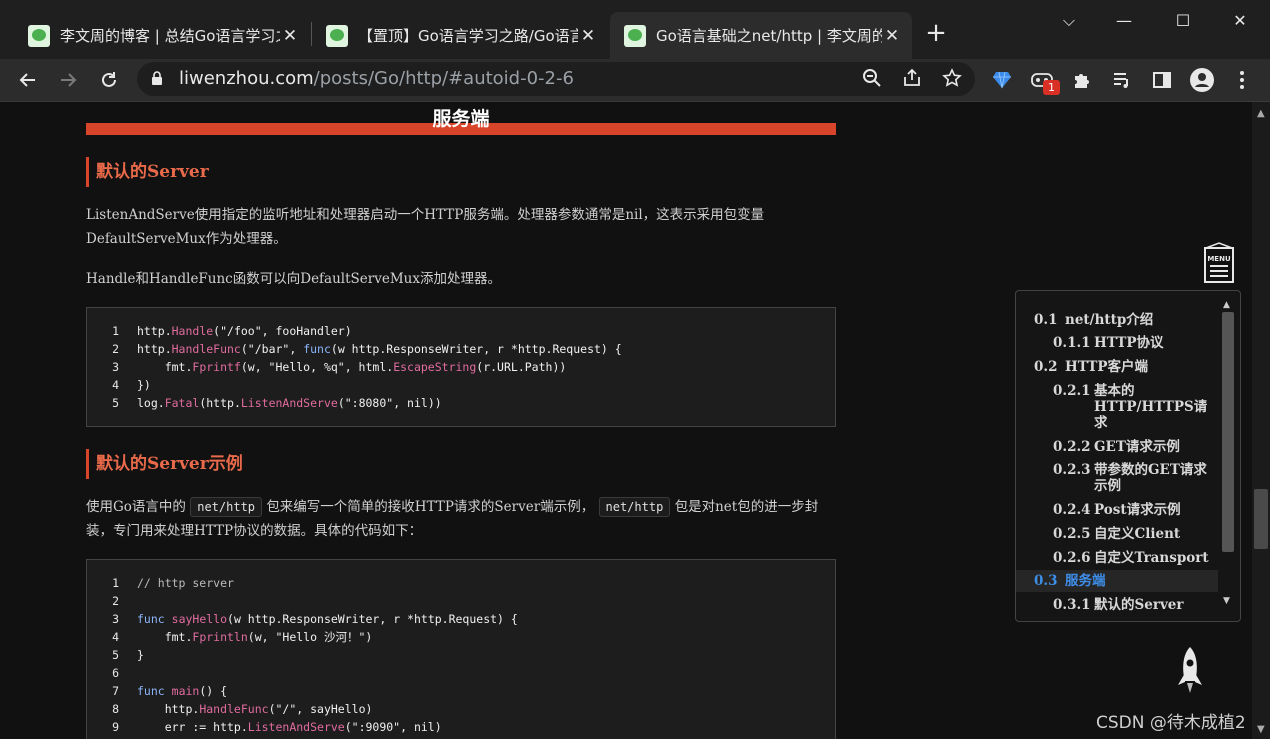 Image resolution: width=1270 pixels, height=739 pixels. Describe the element at coordinates (1117, 449) in the screenshot. I see `toc-item: 0.2.2 GET请求示例` at that location.